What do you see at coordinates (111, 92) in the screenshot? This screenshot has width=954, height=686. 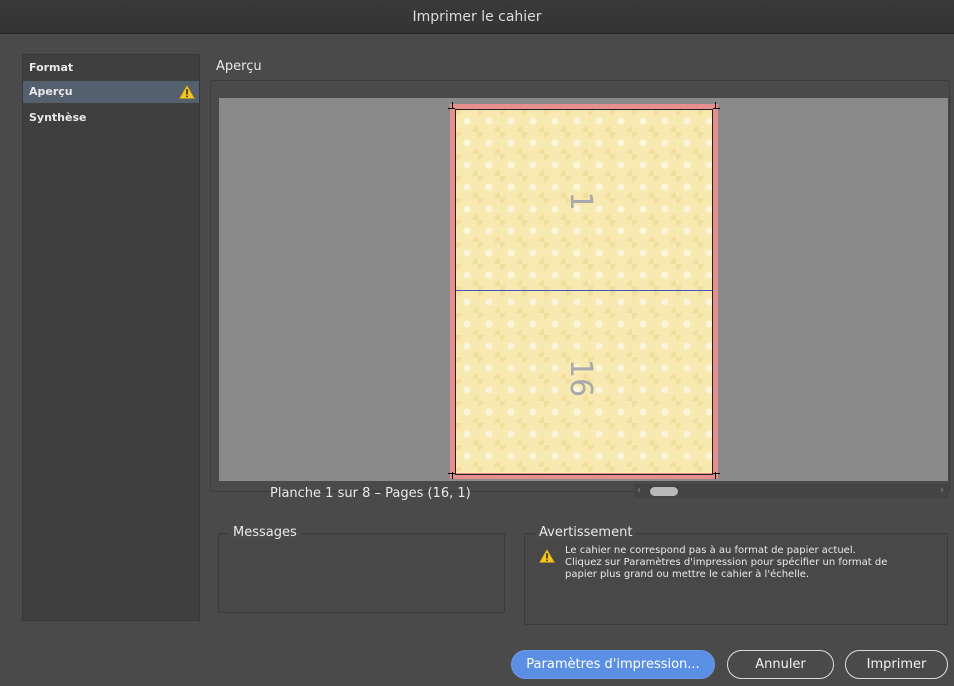 I see `sidebar-item-apercu: Aperçu` at bounding box center [111, 92].